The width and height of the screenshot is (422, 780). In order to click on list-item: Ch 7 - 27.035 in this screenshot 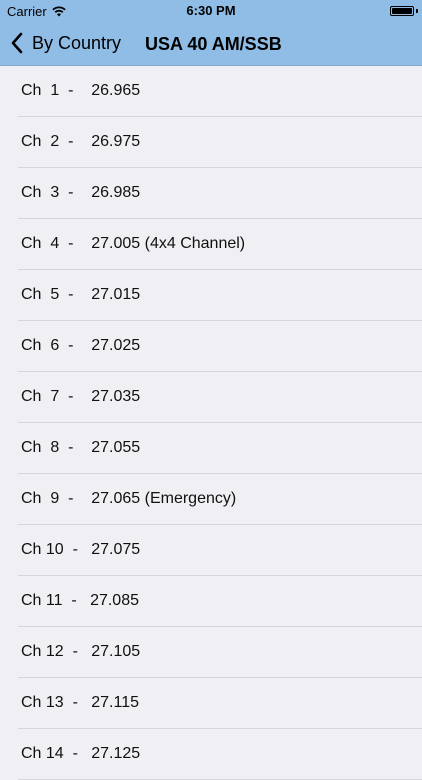, I will do `click(211, 397)`.